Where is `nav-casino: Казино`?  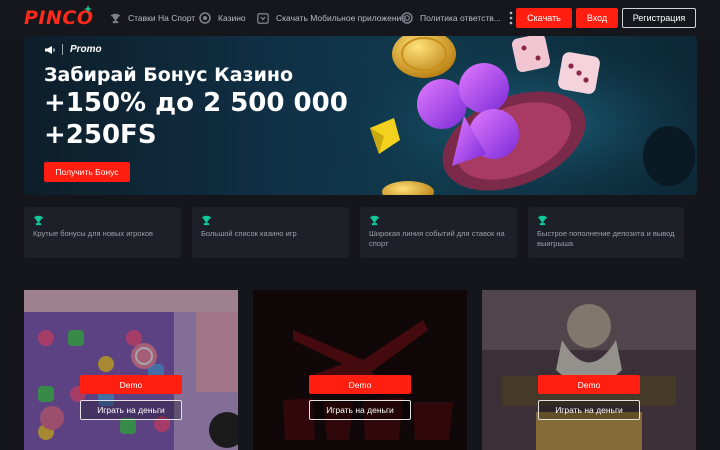 nav-casino: Казино is located at coordinates (222, 18).